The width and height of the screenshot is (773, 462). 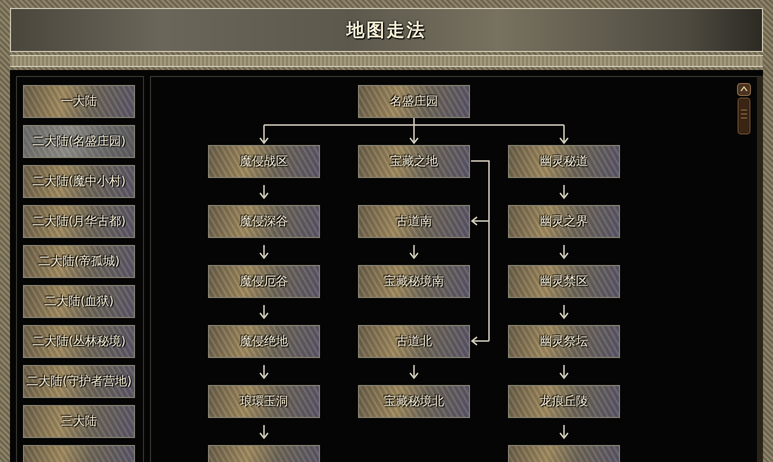 I want to click on map-node: 幽灵祭坛, so click(x=564, y=341).